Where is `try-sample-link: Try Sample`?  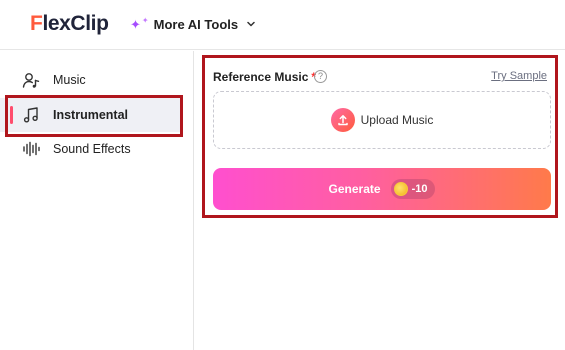 try-sample-link: Try Sample is located at coordinates (519, 76).